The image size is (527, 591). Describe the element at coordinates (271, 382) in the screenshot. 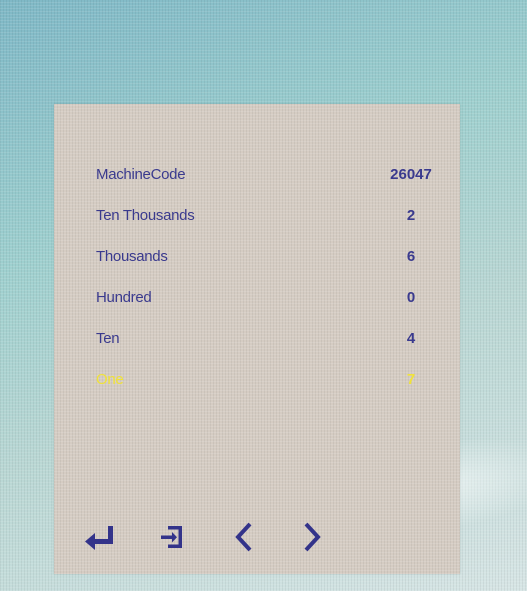

I see `row-one: One 7` at that location.